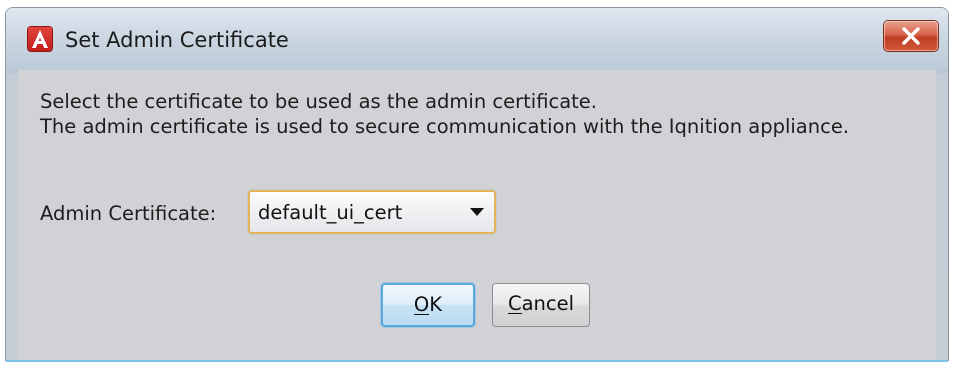 The height and width of the screenshot is (366, 954). Describe the element at coordinates (421, 304) in the screenshot. I see `ok-mnemonic: O` at that location.